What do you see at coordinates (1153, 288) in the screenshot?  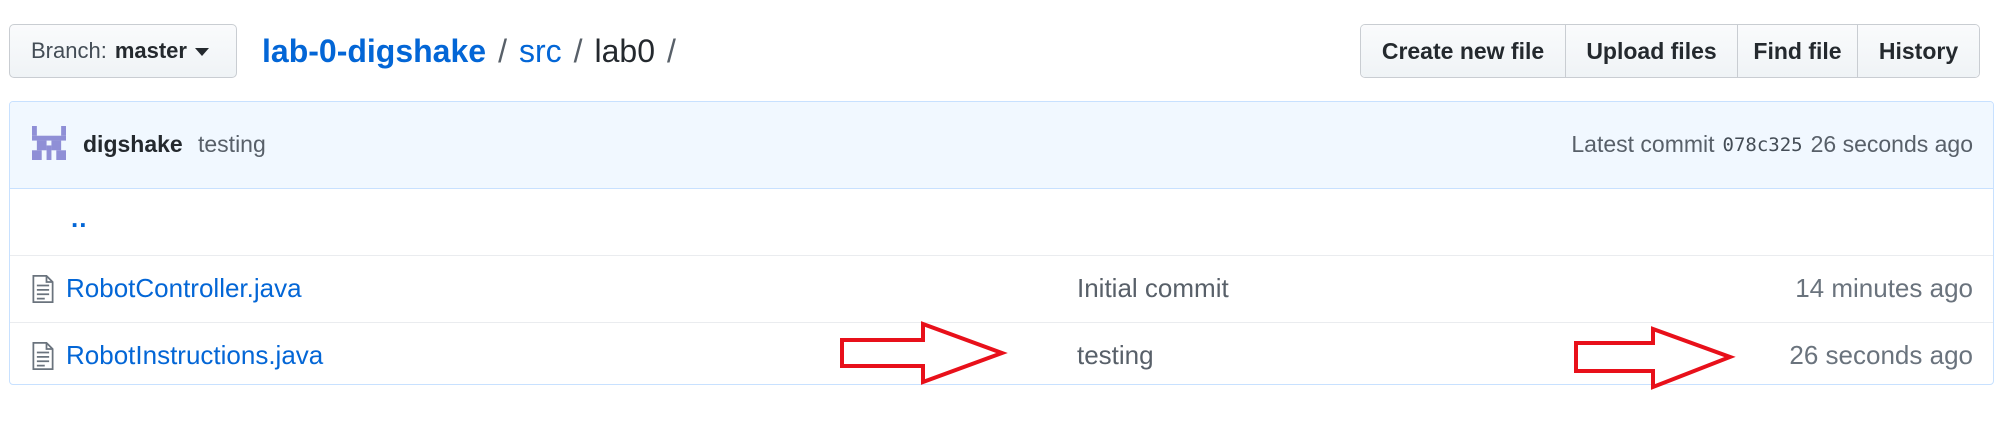 I see `file-commit-message-link: Initial commit` at bounding box center [1153, 288].